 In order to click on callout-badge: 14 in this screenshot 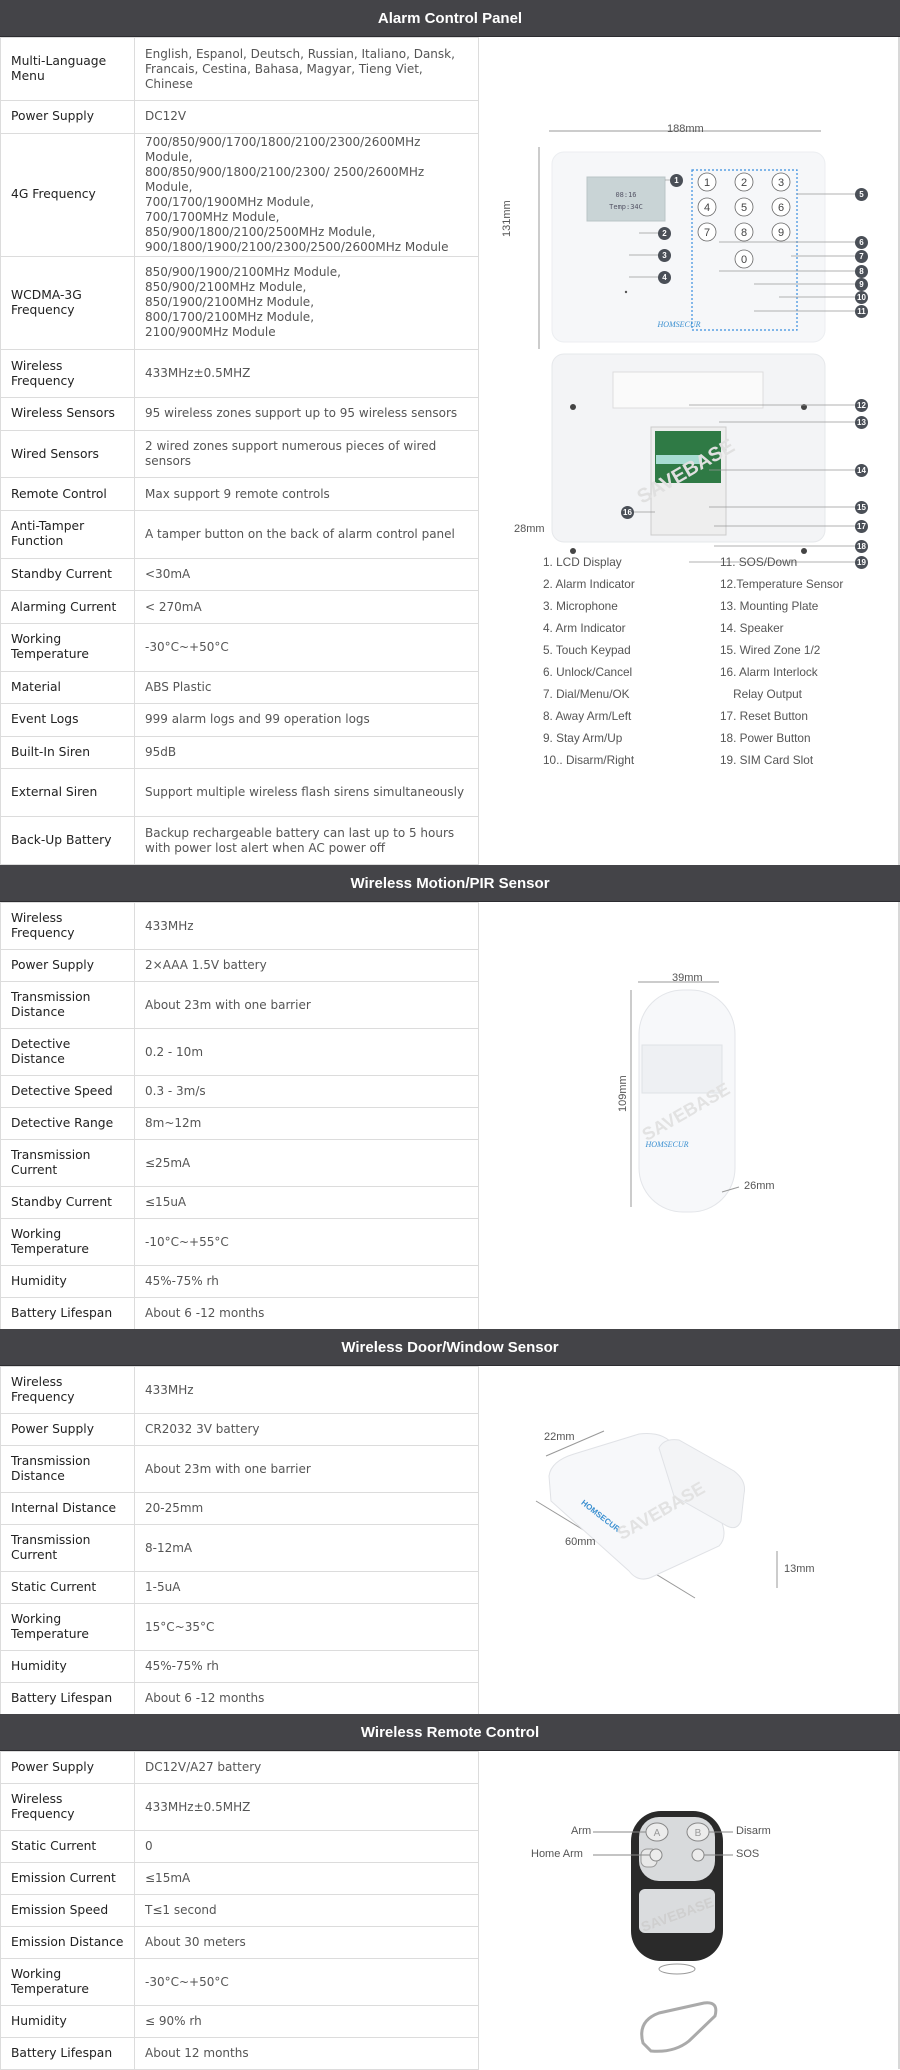, I will do `click(861, 470)`.